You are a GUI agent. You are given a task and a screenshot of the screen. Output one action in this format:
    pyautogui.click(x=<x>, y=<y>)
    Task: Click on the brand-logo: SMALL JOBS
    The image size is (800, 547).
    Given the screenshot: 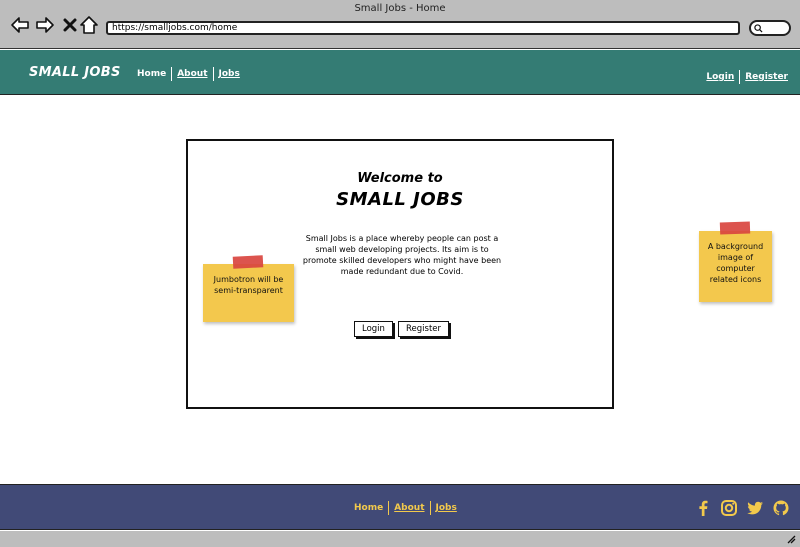 What is the action you would take?
    pyautogui.click(x=75, y=72)
    